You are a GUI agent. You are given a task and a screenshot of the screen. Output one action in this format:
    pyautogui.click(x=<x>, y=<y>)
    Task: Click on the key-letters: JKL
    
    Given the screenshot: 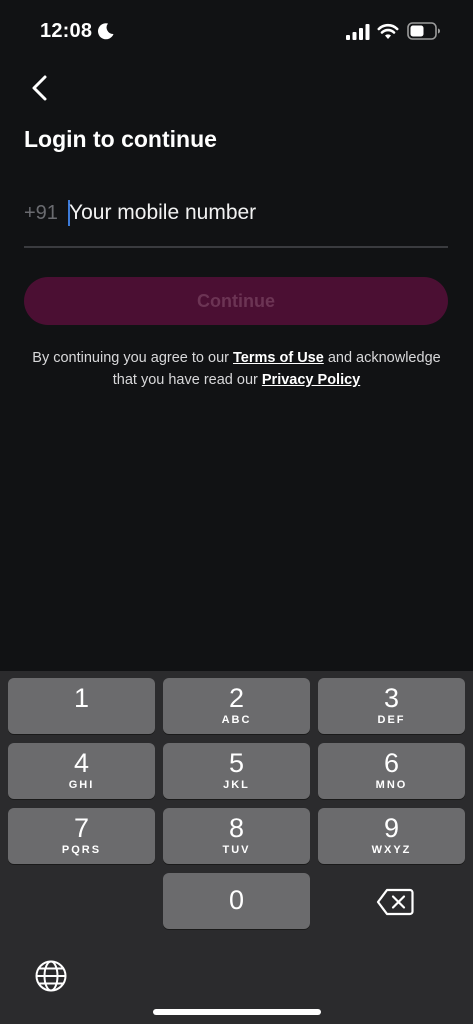 What is the action you would take?
    pyautogui.click(x=236, y=785)
    